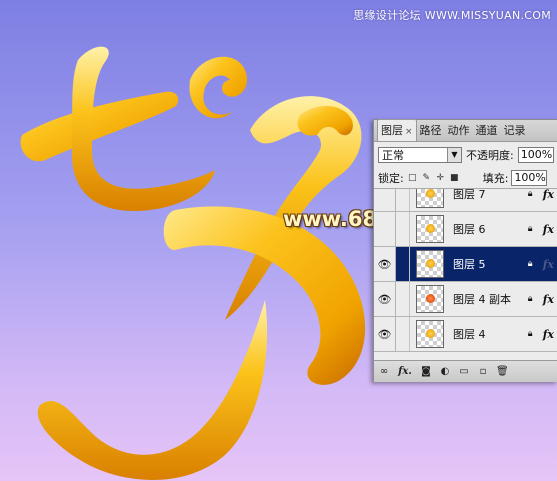 This screenshot has width=557, height=481. I want to click on lock-brush-icon: ✎, so click(426, 178).